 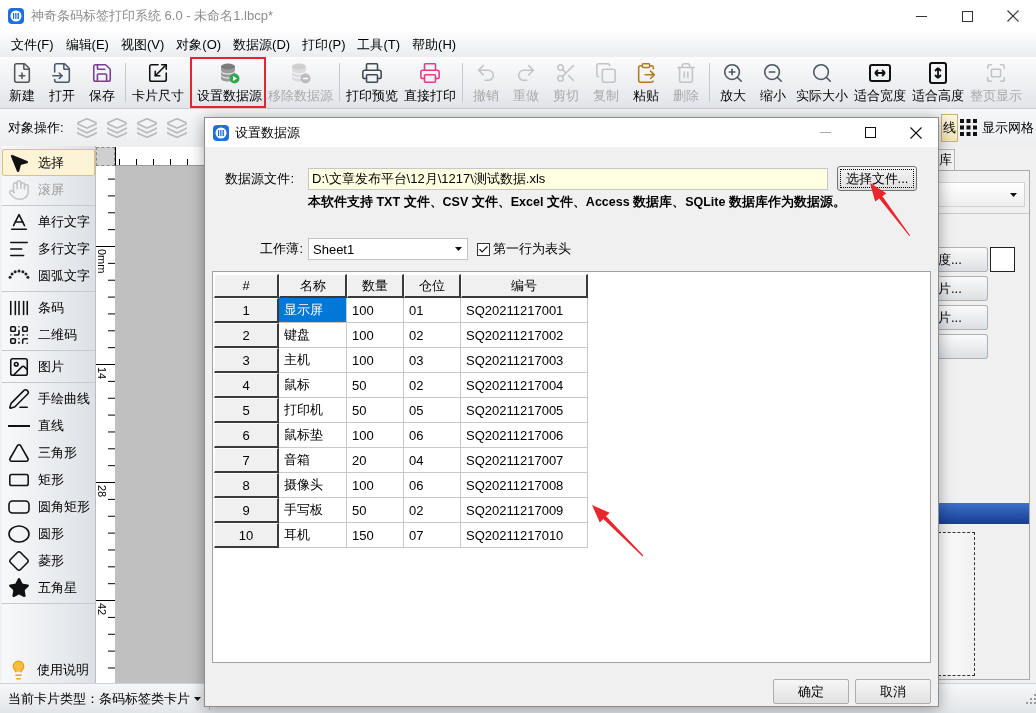 What do you see at coordinates (246, 510) in the screenshot?
I see `row-header: 9` at bounding box center [246, 510].